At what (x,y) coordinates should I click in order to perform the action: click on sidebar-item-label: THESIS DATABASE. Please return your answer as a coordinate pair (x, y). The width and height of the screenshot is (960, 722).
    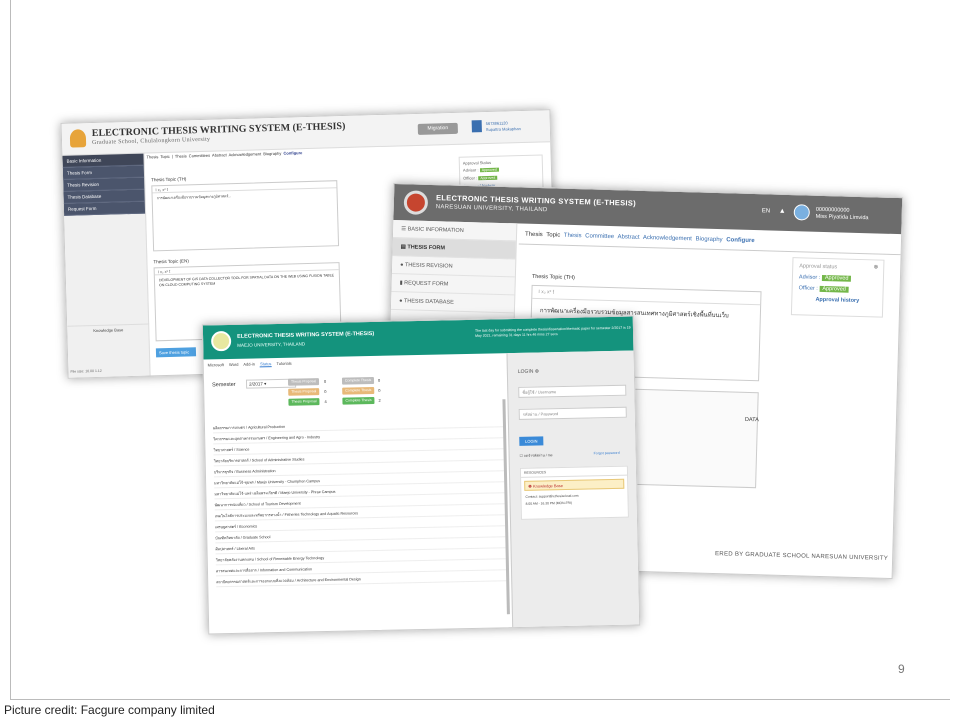
    Looking at the image, I should click on (428, 302).